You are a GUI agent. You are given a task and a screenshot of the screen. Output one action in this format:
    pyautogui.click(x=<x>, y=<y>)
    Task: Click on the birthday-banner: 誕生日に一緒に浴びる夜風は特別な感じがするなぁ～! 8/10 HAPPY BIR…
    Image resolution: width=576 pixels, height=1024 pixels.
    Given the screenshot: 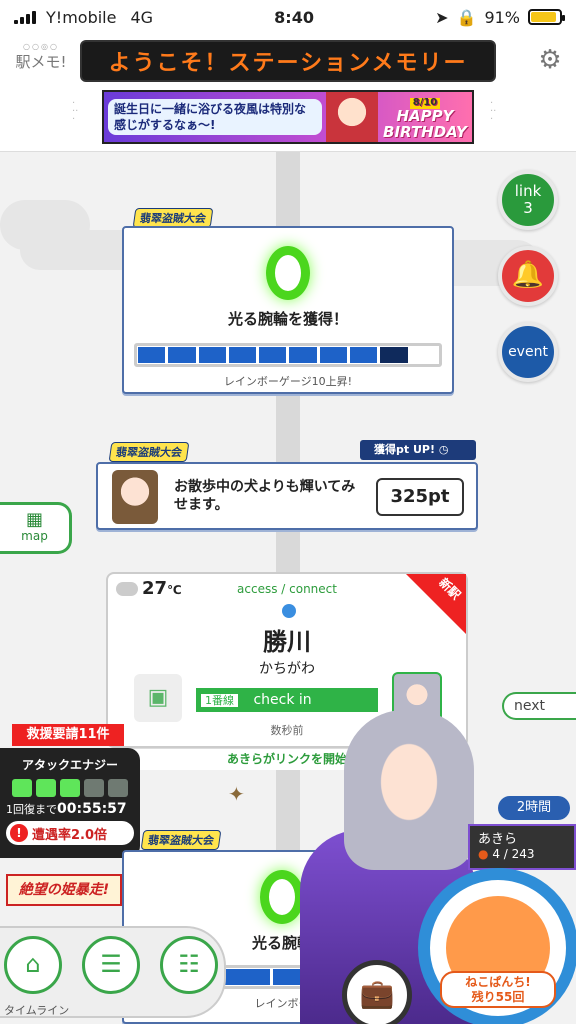 What is the action you would take?
    pyautogui.click(x=288, y=117)
    